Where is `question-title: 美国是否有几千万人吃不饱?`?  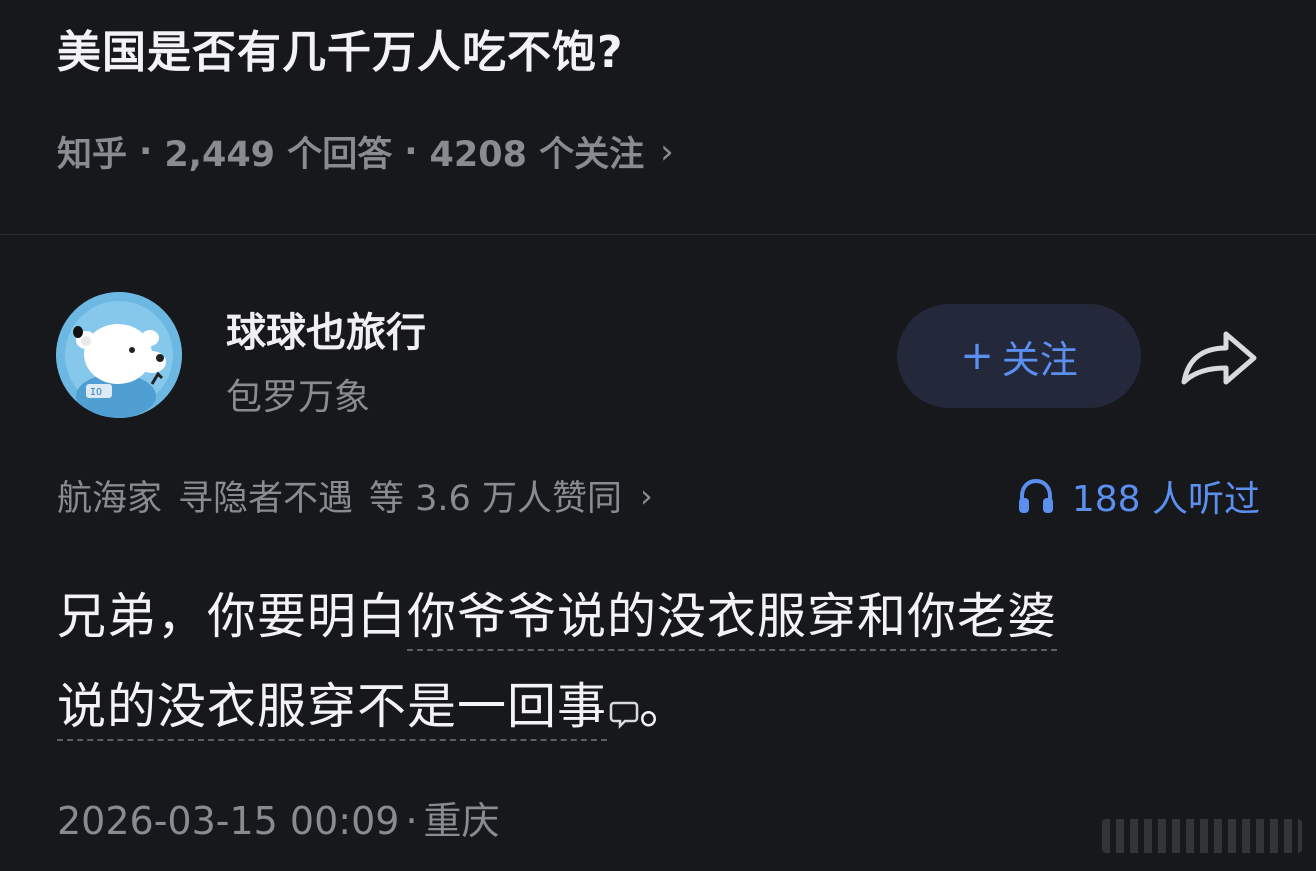 question-title: 美国是否有几千万人吃不饱? is located at coordinates (340, 53).